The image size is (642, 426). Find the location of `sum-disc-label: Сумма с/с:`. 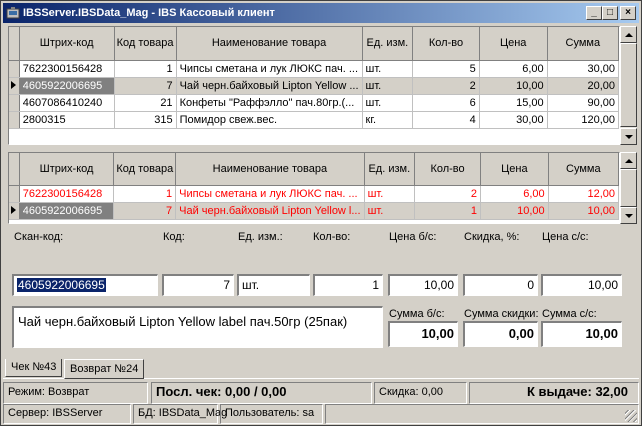

sum-disc-label: Сумма с/с: is located at coordinates (569, 314).